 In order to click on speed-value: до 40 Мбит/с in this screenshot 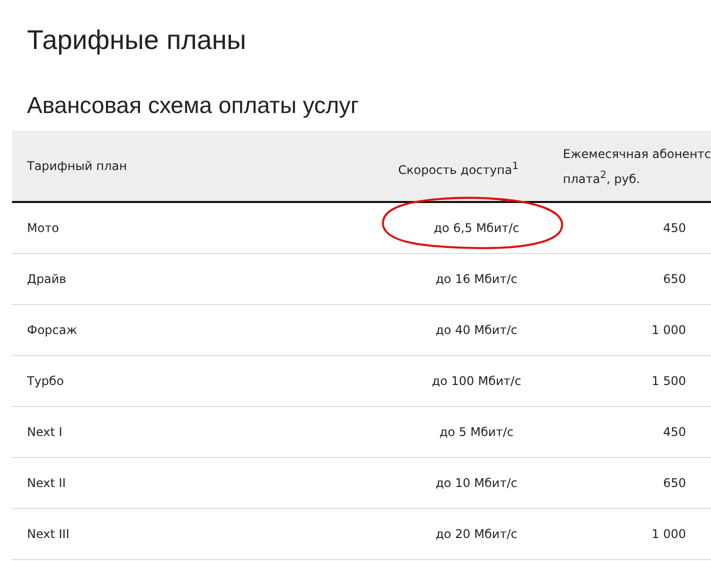, I will do `click(477, 330)`.